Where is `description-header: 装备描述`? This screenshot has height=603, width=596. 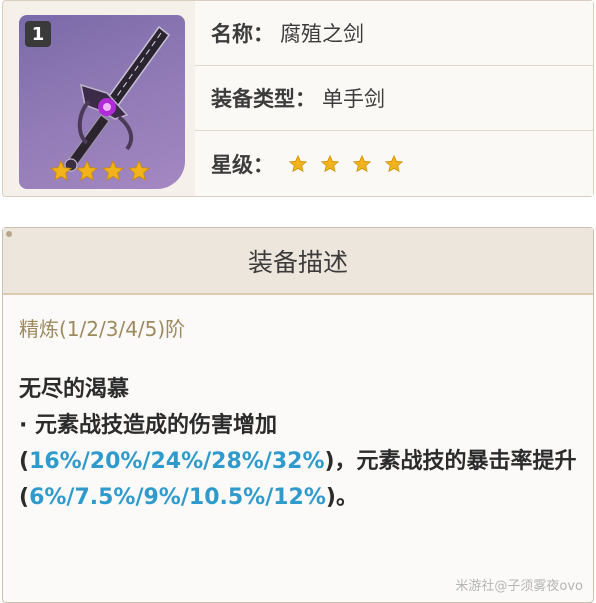 description-header: 装备描述 is located at coordinates (298, 261).